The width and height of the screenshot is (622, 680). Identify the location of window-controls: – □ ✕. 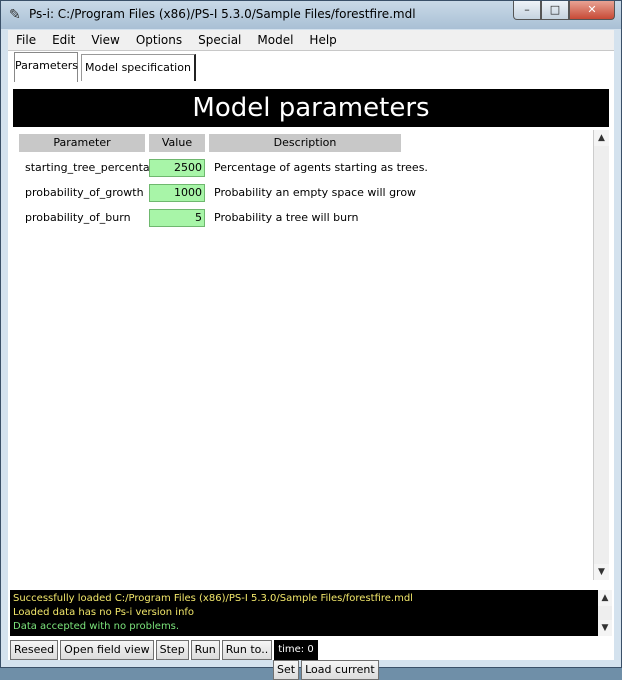
(564, 10).